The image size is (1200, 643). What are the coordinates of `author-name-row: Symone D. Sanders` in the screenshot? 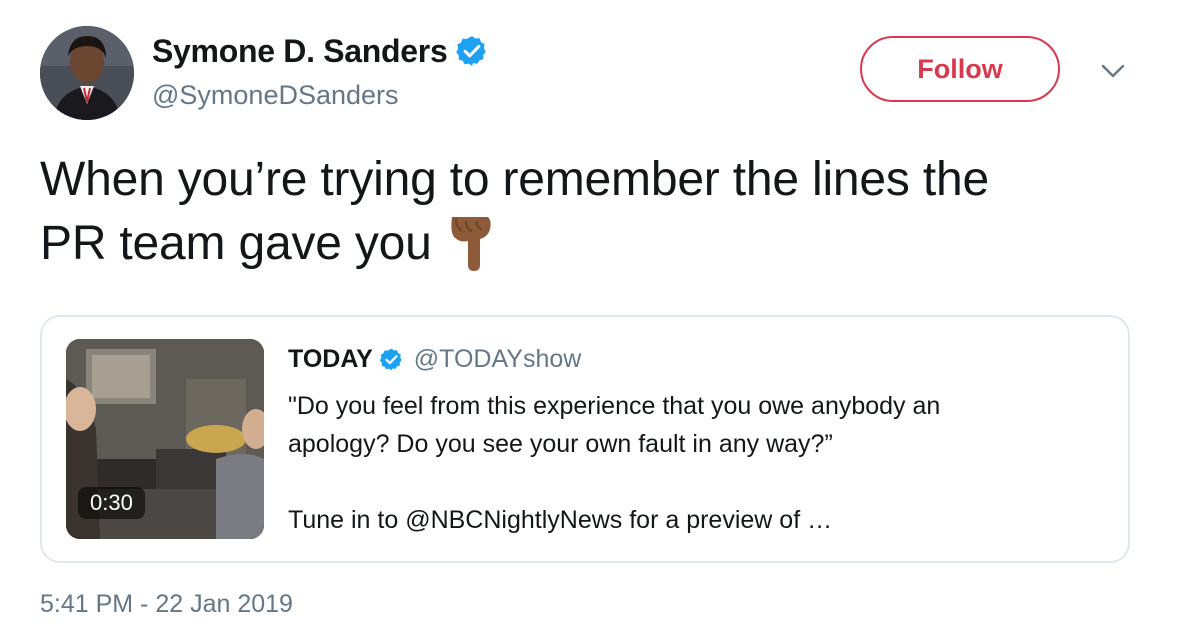 It's located at (320, 51).